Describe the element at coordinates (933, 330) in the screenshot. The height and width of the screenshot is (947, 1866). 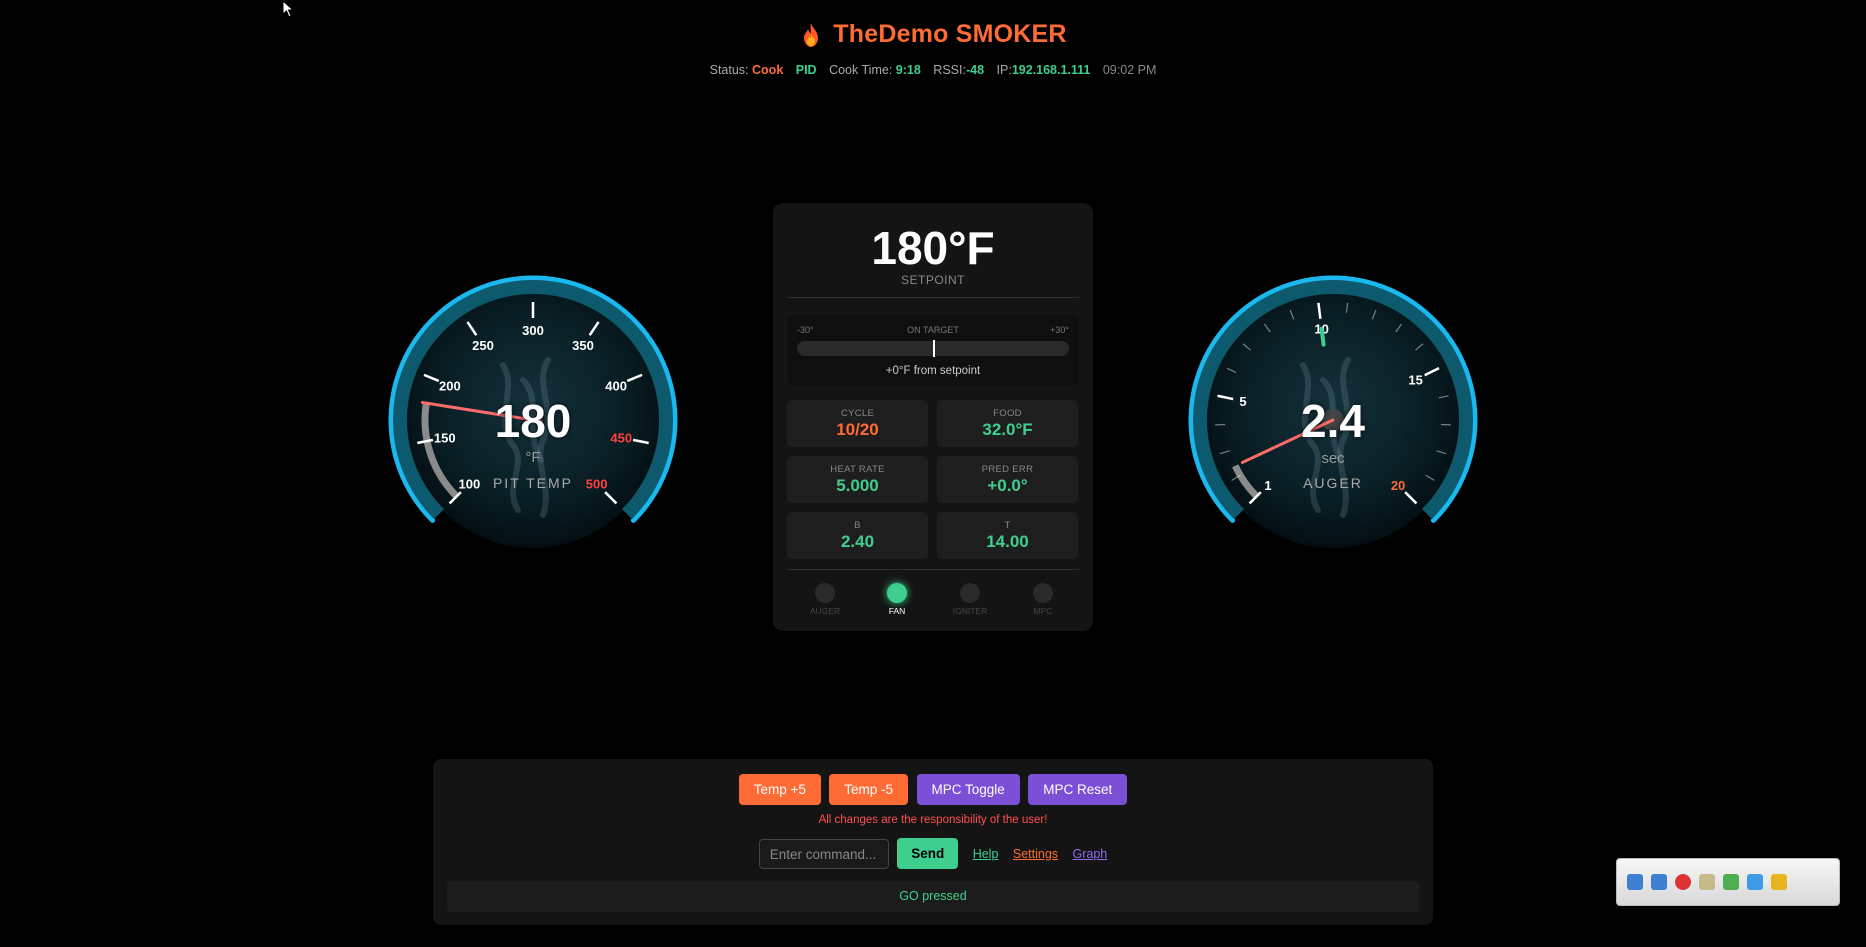
I see `target-center-label: ON TARGET` at that location.